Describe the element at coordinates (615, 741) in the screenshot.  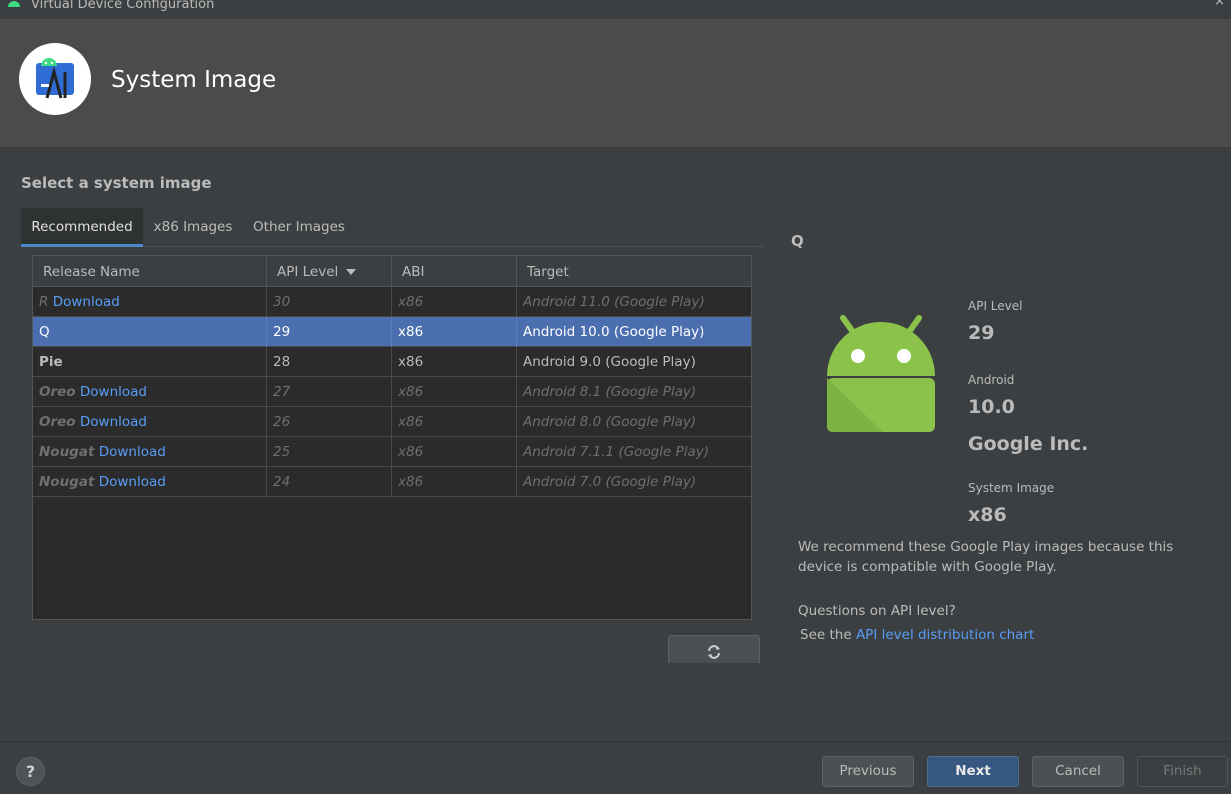
I see `footer-divider` at that location.